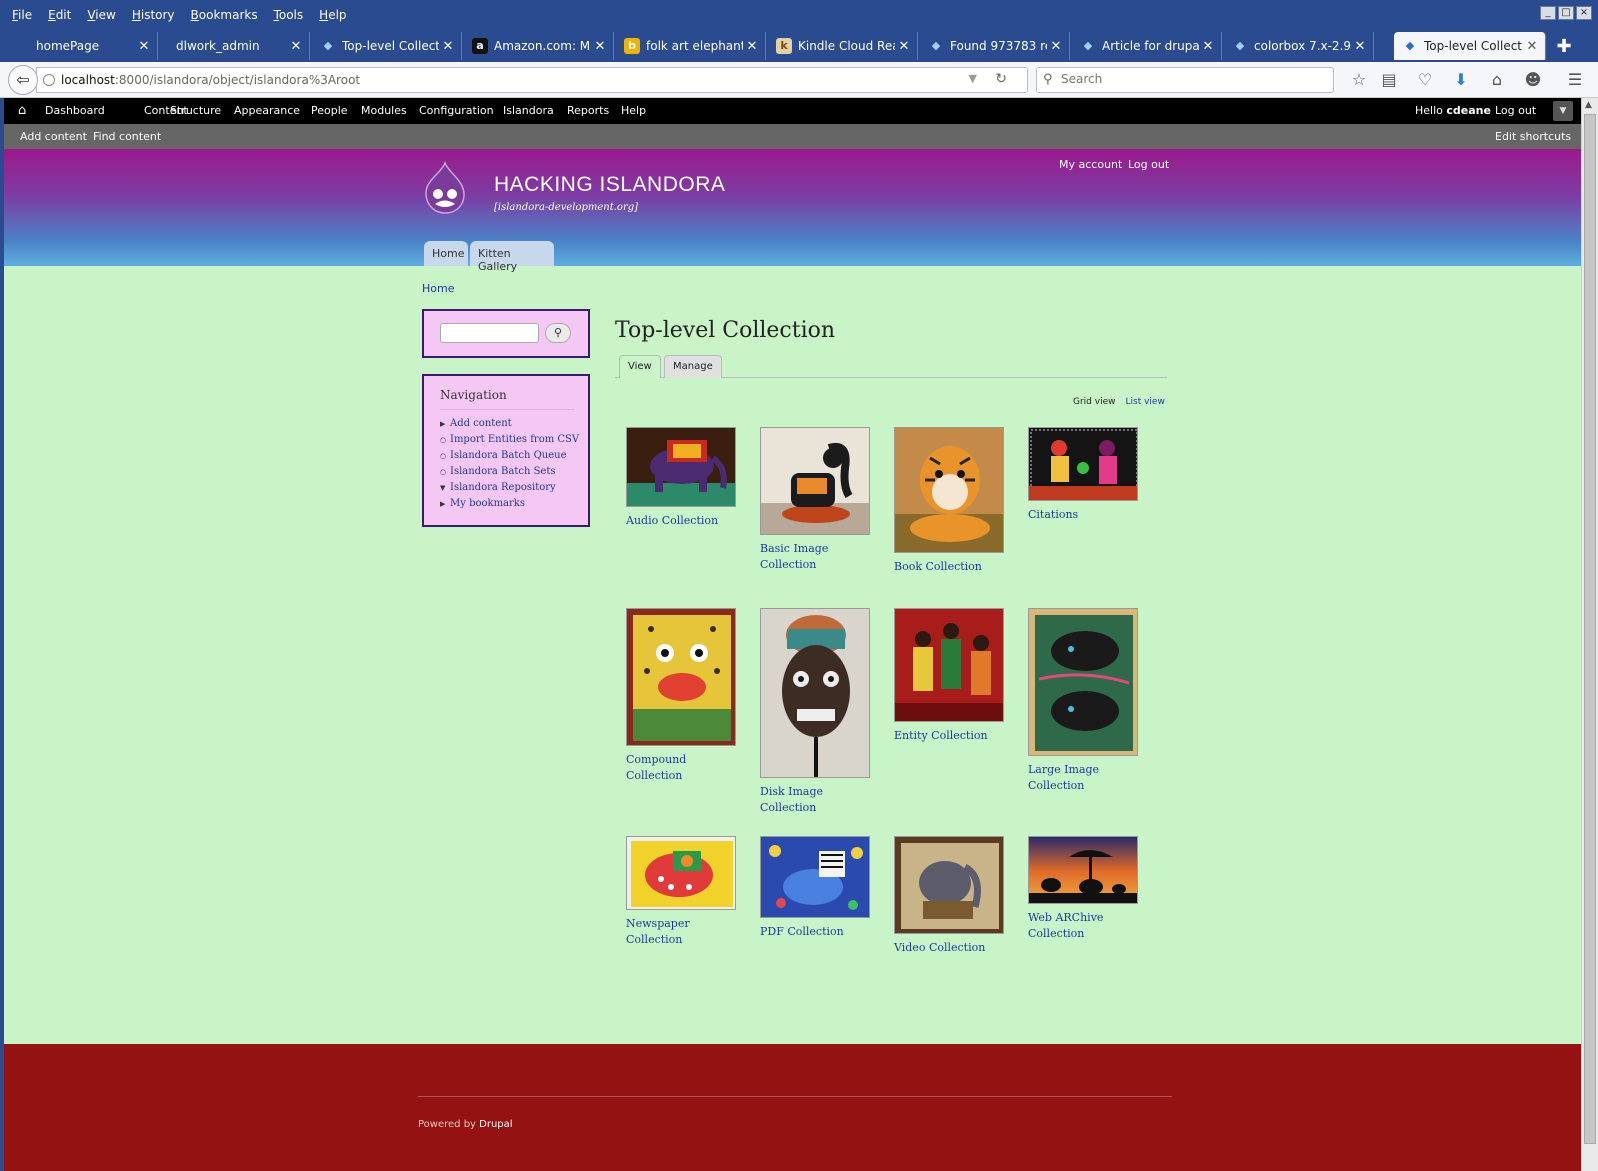  Describe the element at coordinates (691, 46) in the screenshot. I see `browser-tab: b folk art elephants... ✕` at that location.